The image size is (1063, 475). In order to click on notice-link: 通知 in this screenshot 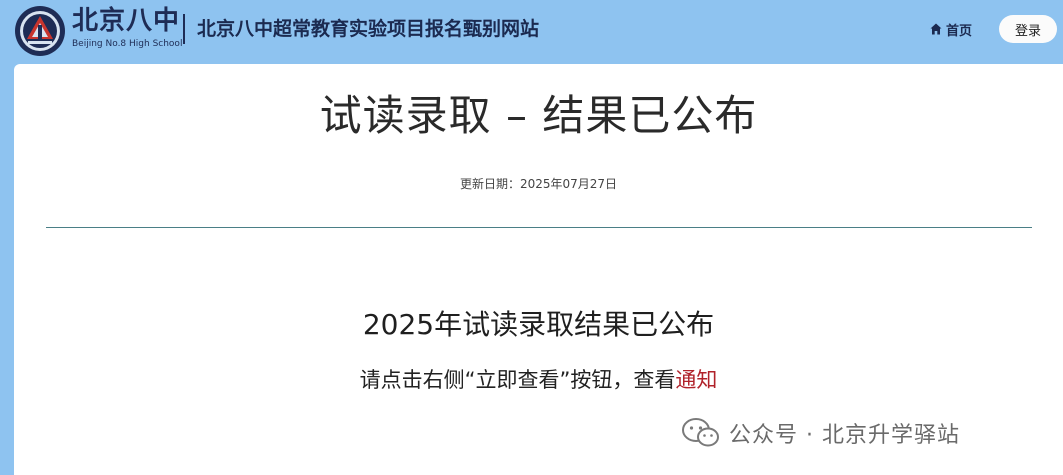, I will do `click(696, 380)`.